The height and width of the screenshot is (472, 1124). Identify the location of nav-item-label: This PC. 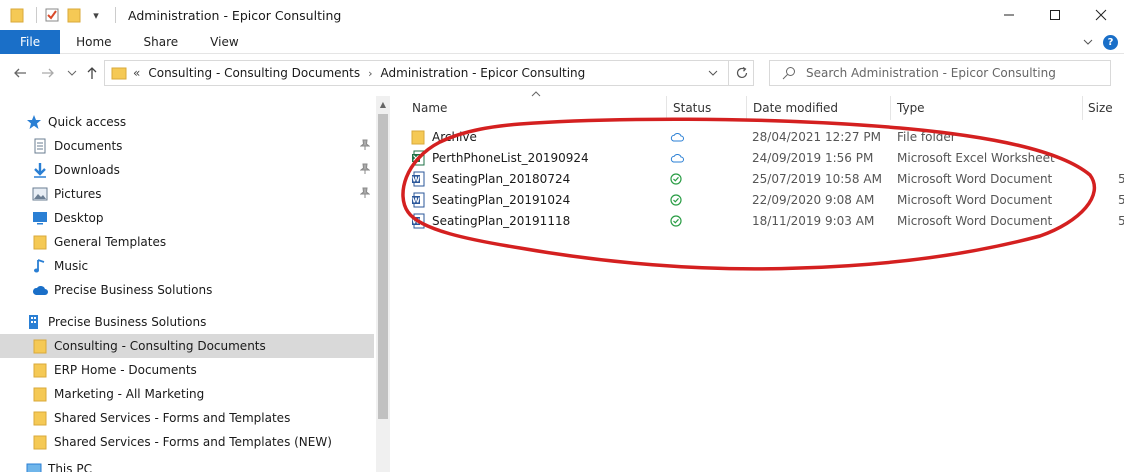
(70, 467).